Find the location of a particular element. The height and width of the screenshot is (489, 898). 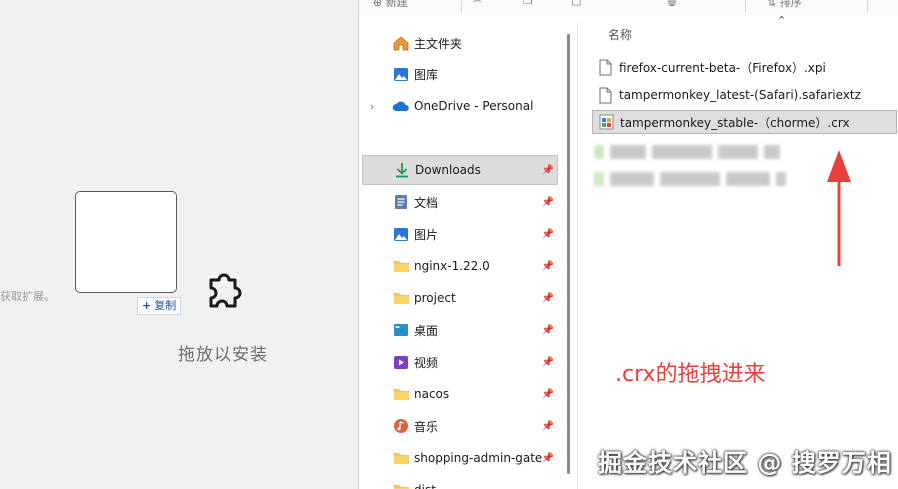

nav-item-shopping-admin-gate: shopping-admin-gate 📌 is located at coordinates (459, 458).